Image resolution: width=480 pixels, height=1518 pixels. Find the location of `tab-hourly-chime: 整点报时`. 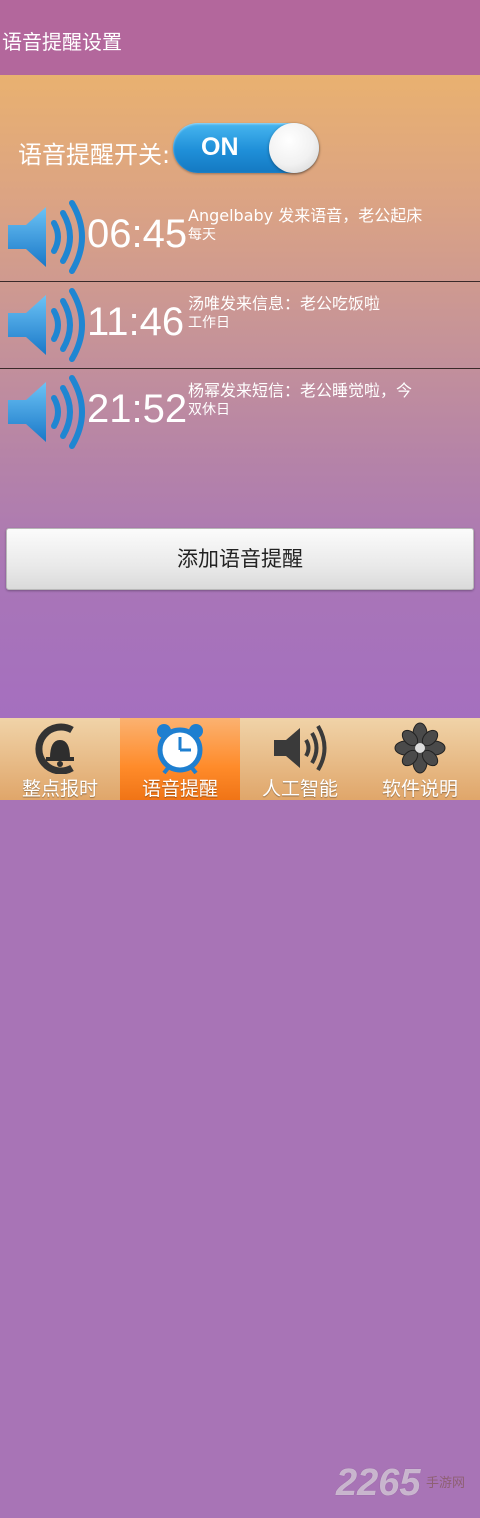

tab-hourly-chime: 整点报时 is located at coordinates (60, 759).